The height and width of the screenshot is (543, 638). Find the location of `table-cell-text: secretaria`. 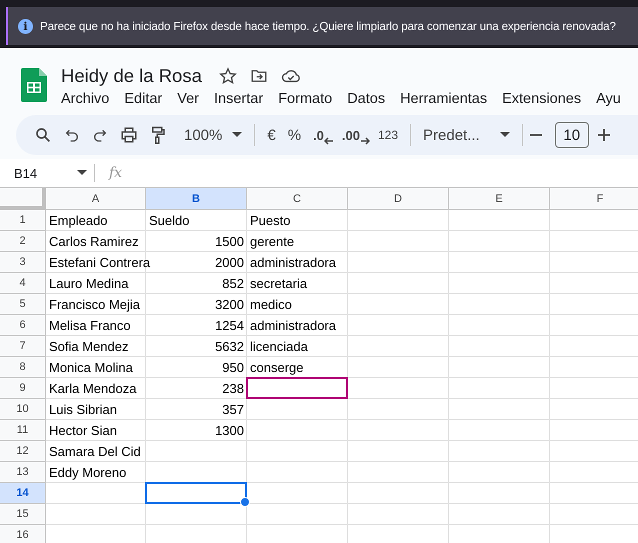

table-cell-text: secretaria is located at coordinates (278, 283).